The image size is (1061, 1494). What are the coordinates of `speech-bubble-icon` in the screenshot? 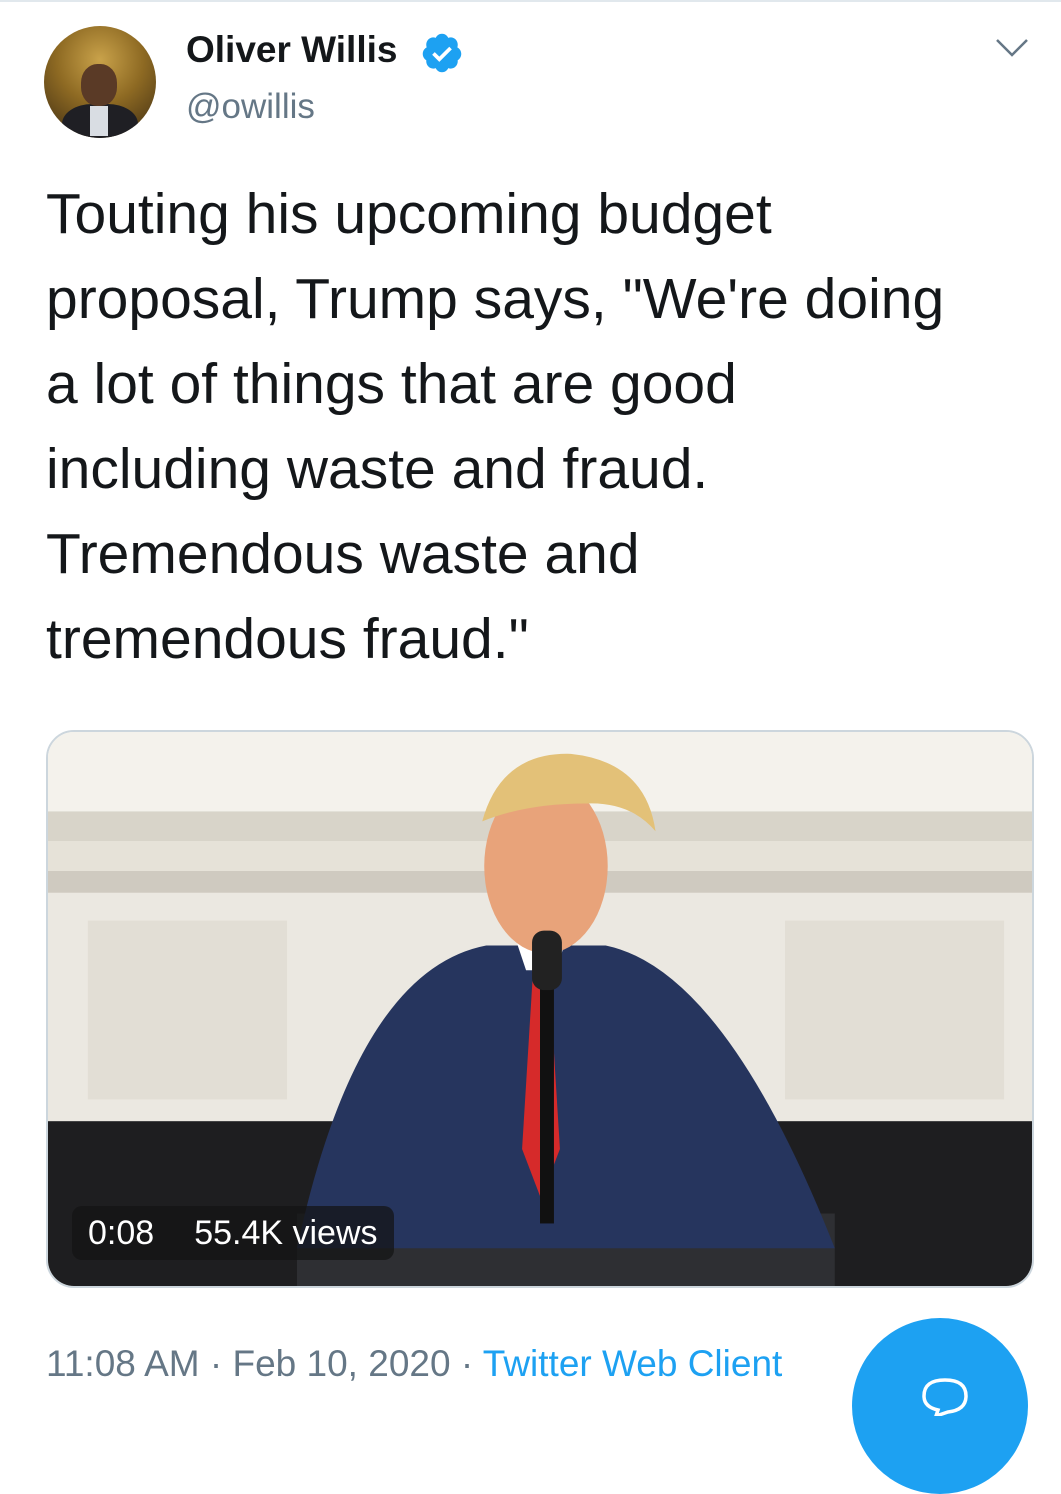 It's located at (945, 1397).